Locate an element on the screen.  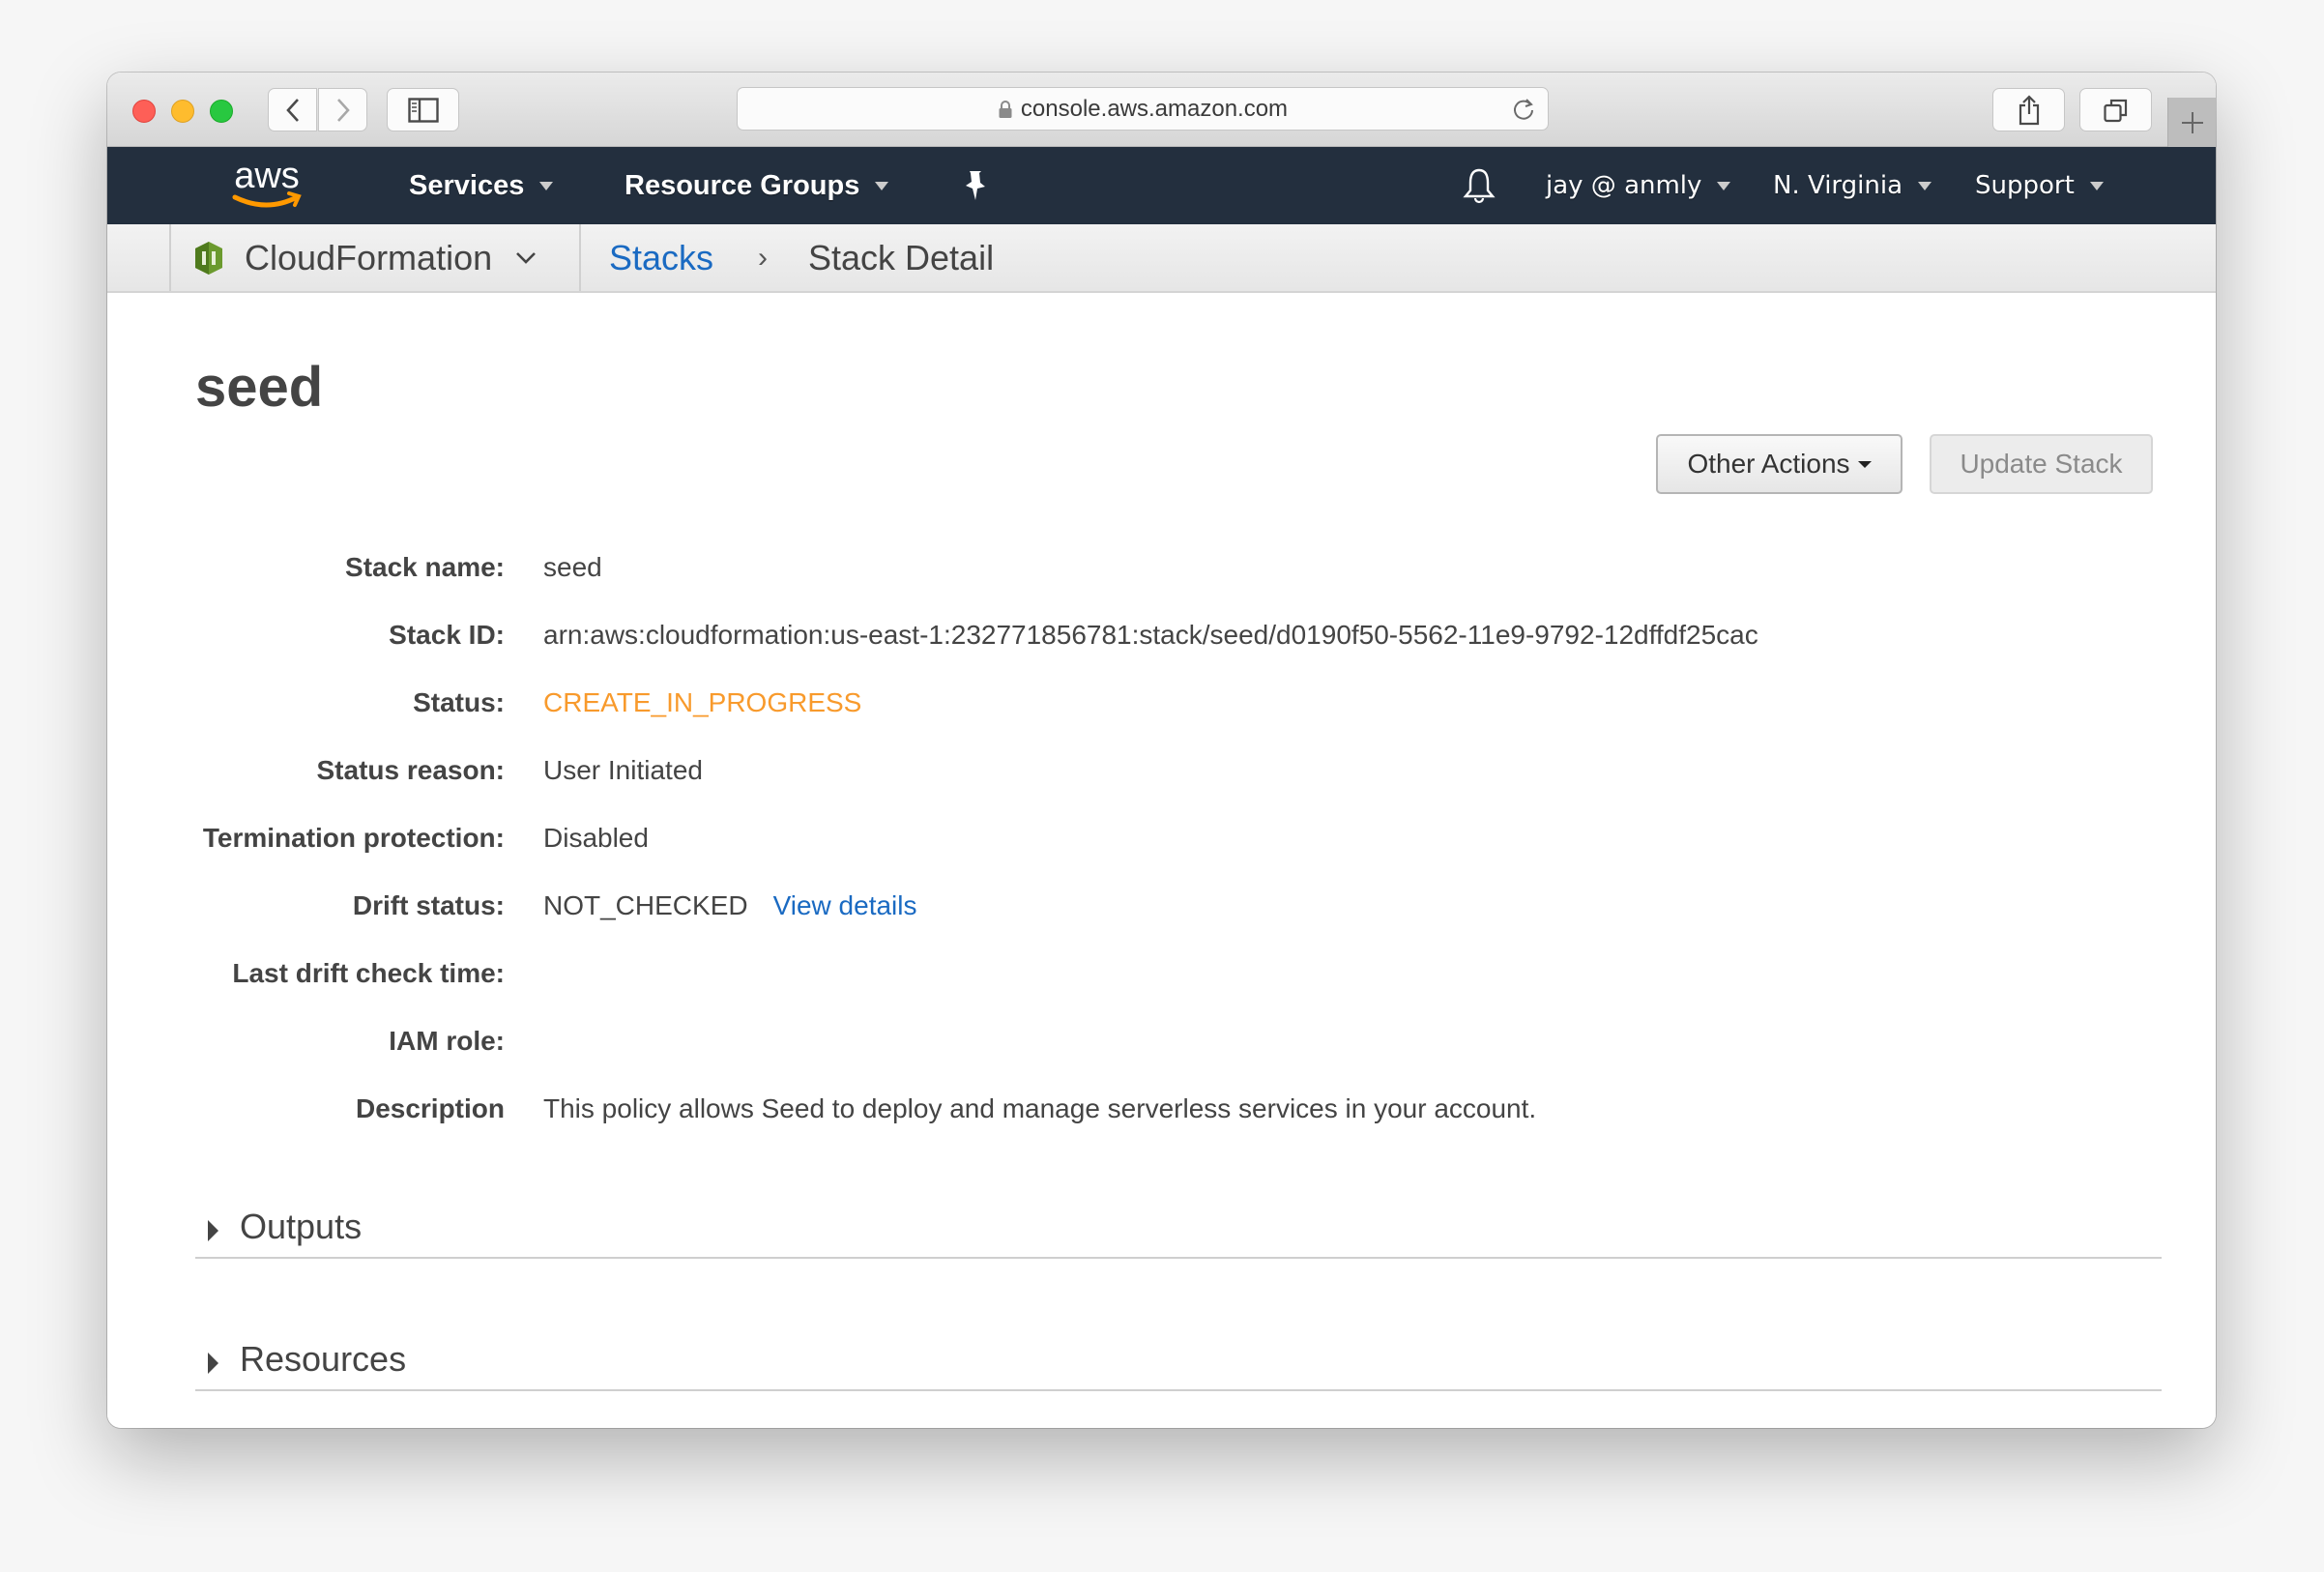
svg-text: aws is located at coordinates (267, 176).